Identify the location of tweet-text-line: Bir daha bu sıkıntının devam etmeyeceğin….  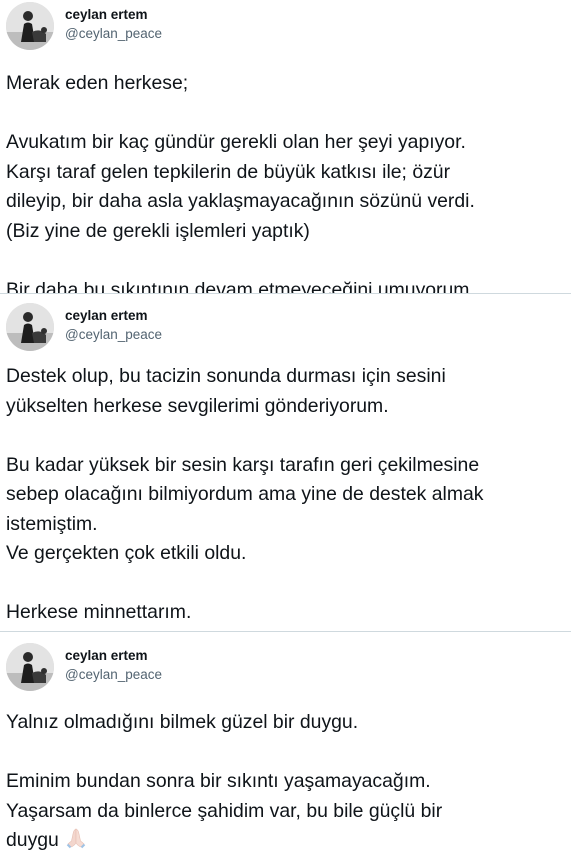
(240, 286).